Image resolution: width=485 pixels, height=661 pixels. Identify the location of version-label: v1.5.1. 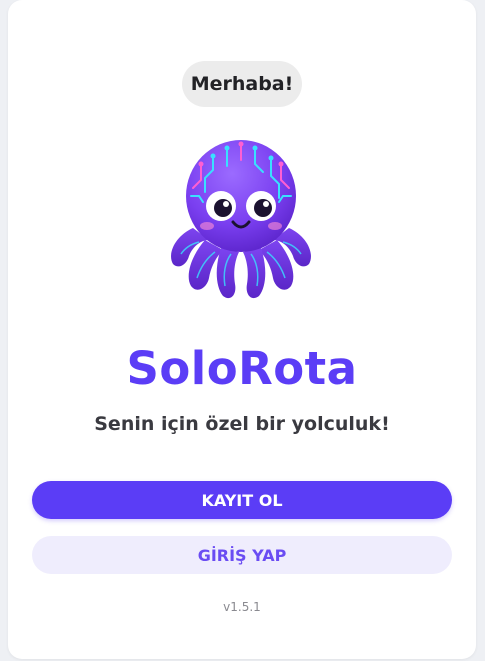
(242, 607).